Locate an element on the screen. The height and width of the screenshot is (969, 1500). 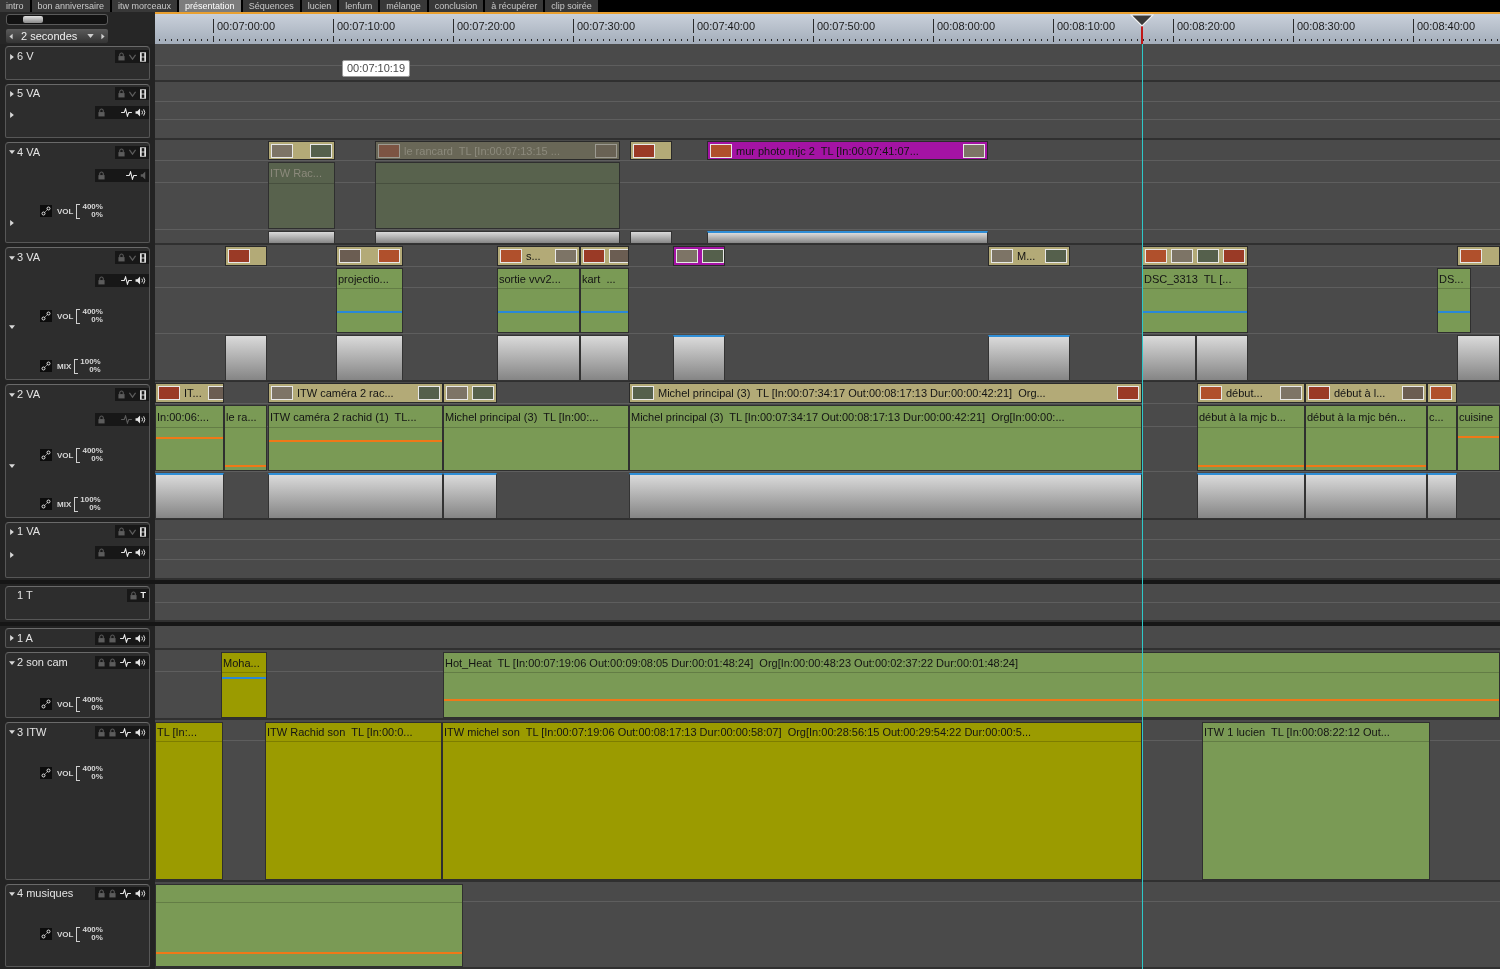
sequence-tab: présentation is located at coordinates (210, 6).